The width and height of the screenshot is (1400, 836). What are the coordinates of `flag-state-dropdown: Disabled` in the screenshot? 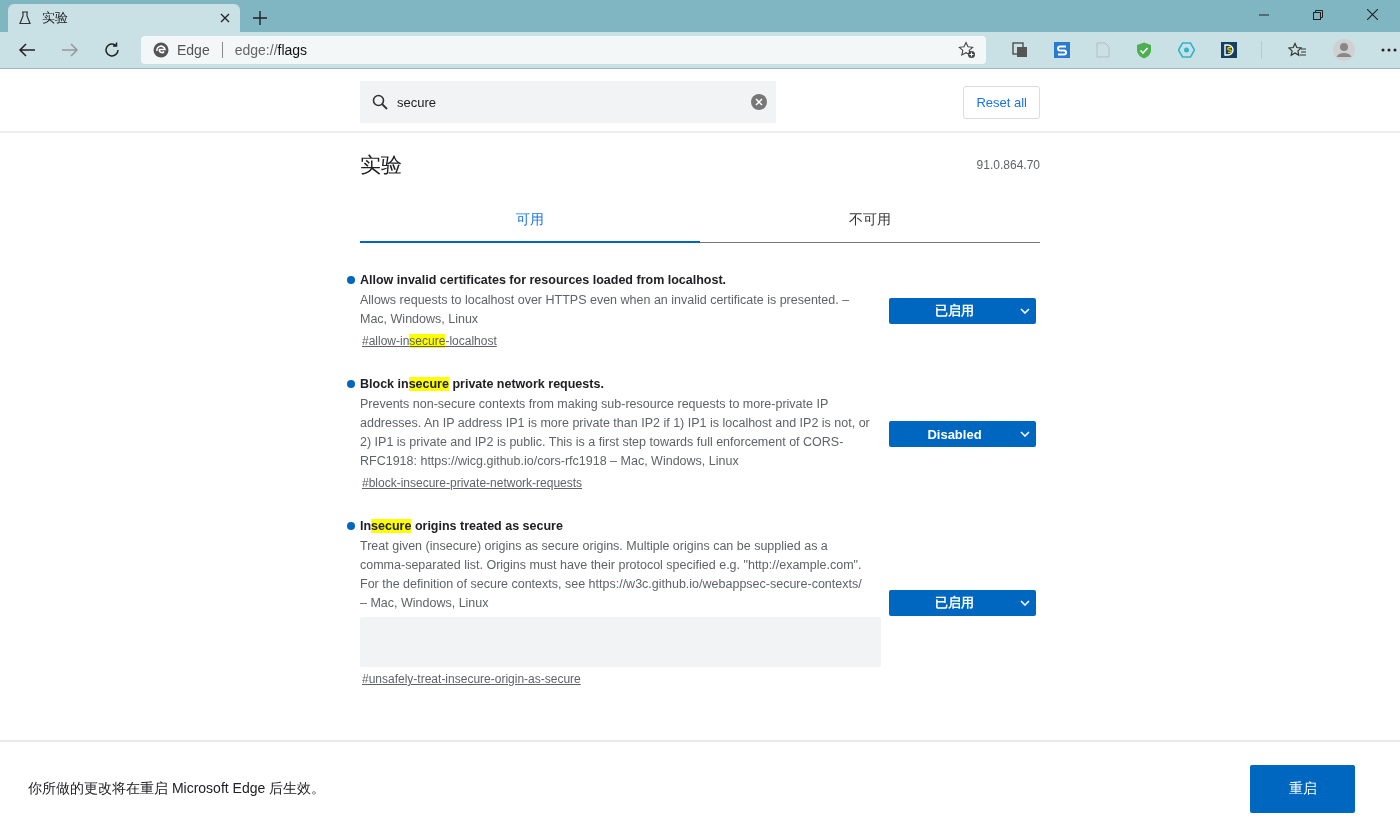 It's located at (962, 434).